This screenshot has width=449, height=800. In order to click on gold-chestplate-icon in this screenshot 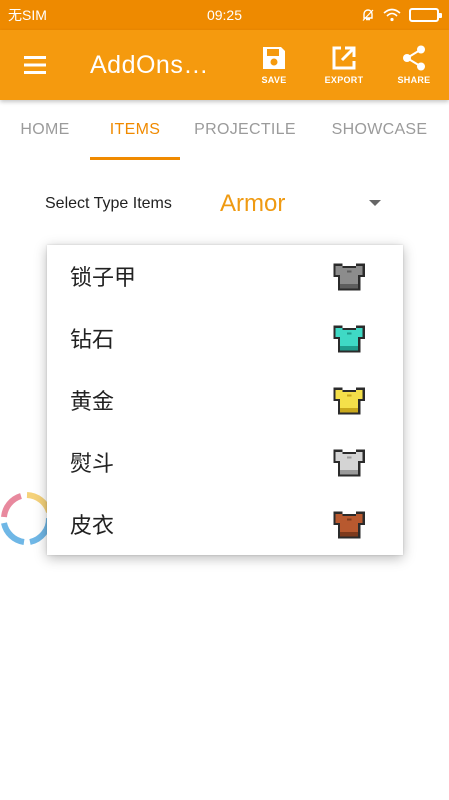, I will do `click(349, 401)`.